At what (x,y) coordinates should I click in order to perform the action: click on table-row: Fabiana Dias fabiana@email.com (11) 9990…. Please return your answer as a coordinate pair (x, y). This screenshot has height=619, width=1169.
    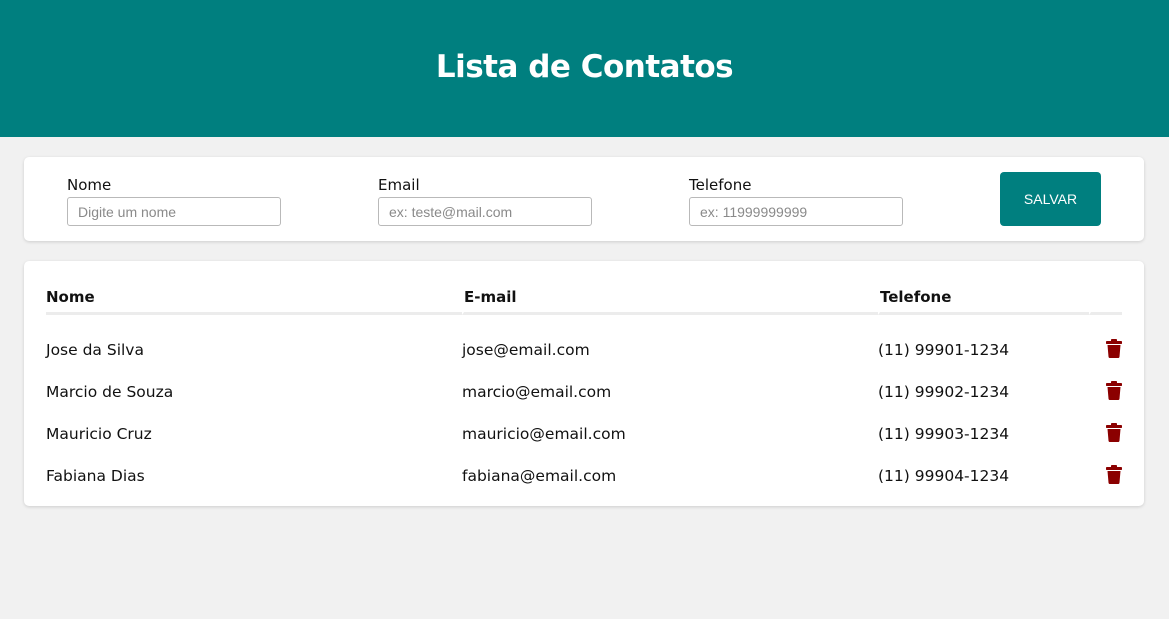
    Looking at the image, I should click on (584, 476).